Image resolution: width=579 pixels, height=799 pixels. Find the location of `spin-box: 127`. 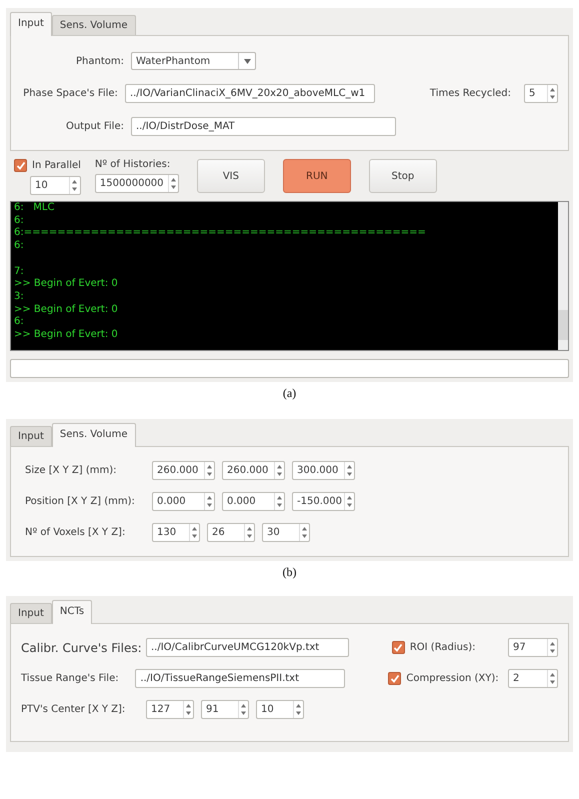

spin-box: 127 is located at coordinates (170, 709).